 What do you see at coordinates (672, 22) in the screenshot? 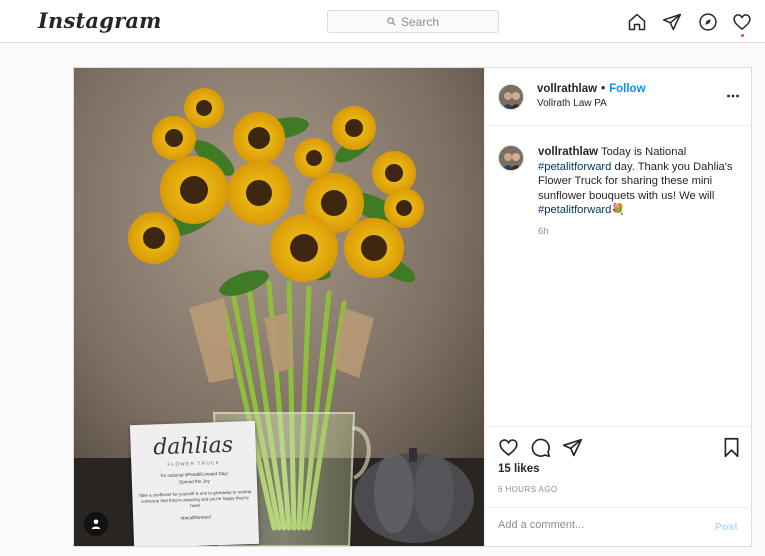
I see `direct-icon` at bounding box center [672, 22].